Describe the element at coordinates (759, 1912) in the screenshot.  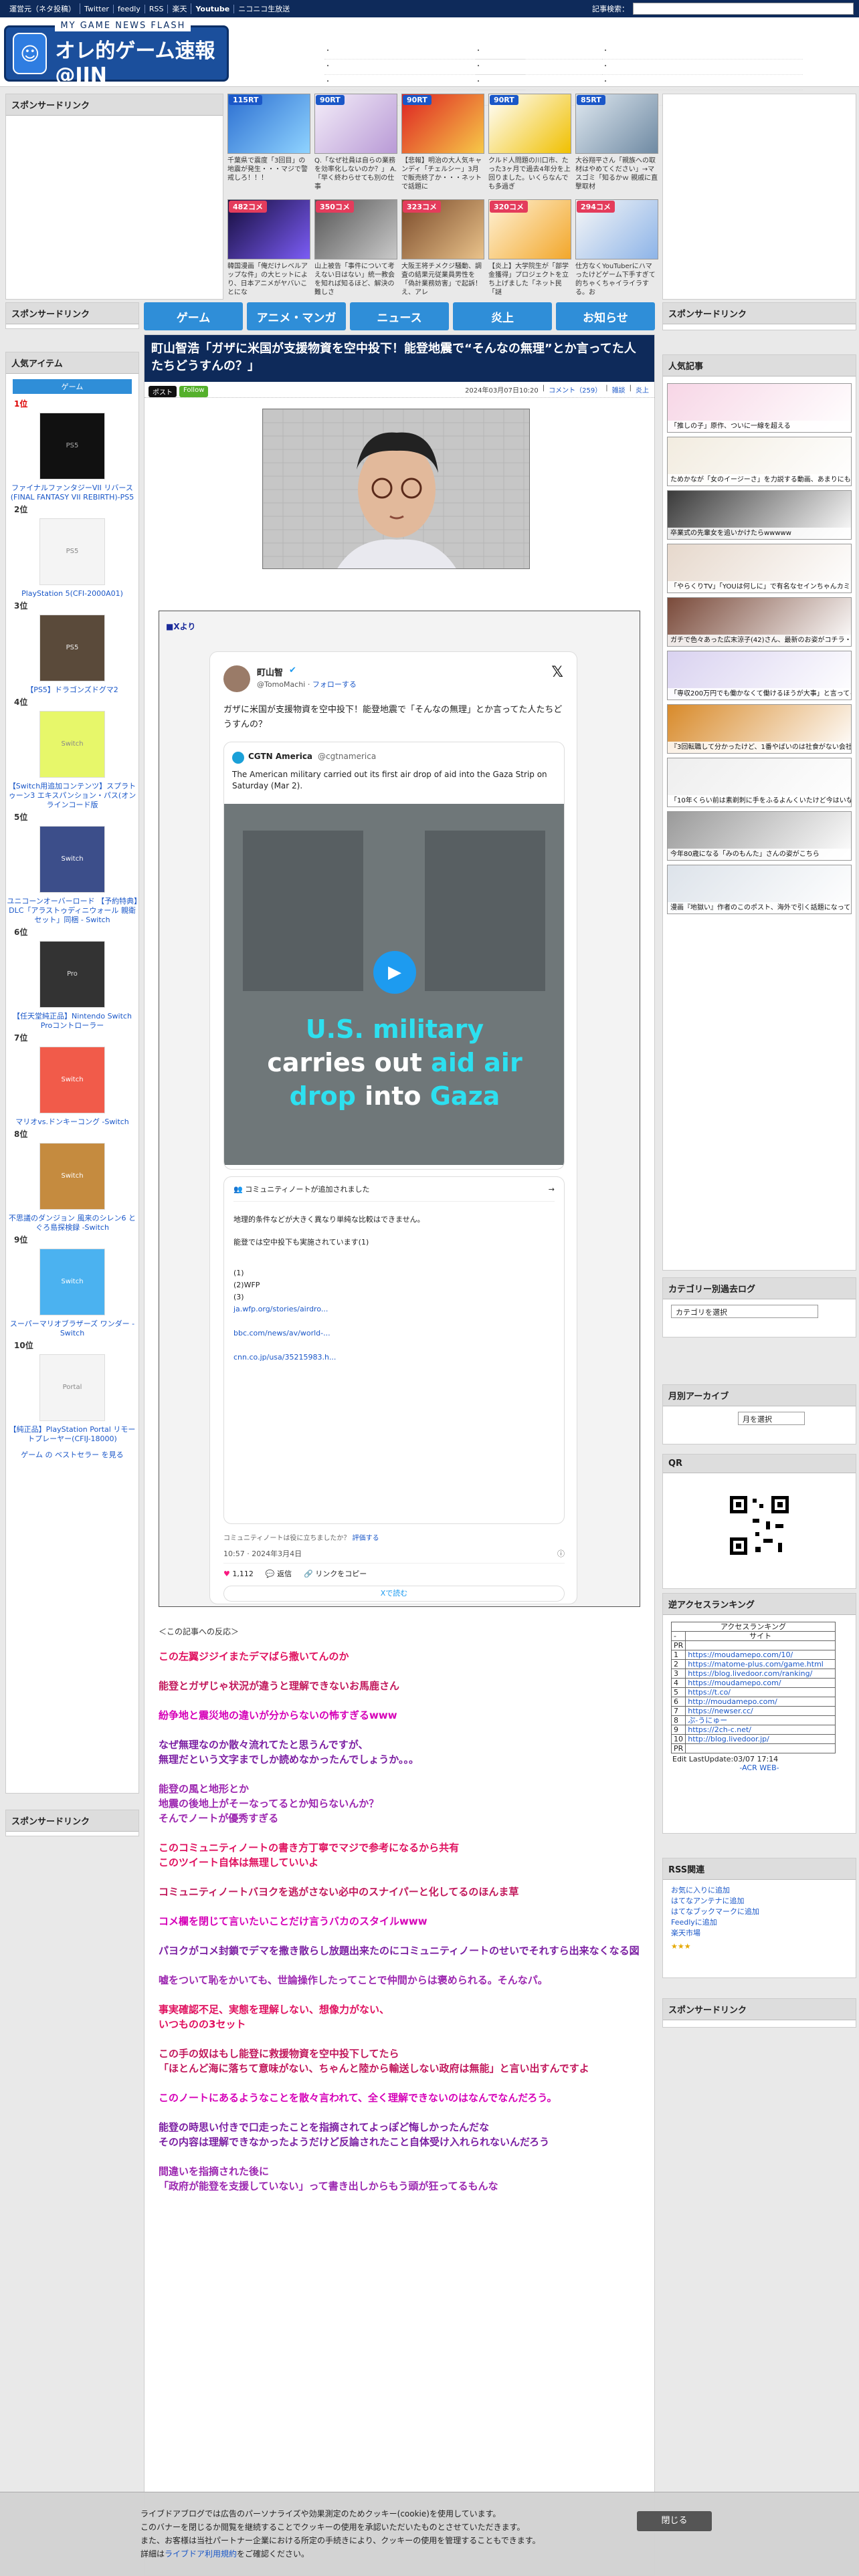
I see `rss-link-hatena-bookmark: はてなブックマークに追加` at that location.